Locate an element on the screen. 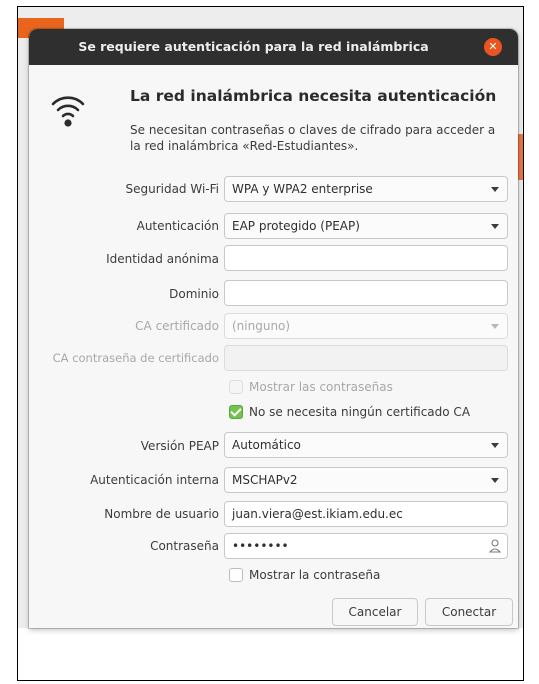  inner-auth-value: MSCHAPv2 is located at coordinates (265, 480).